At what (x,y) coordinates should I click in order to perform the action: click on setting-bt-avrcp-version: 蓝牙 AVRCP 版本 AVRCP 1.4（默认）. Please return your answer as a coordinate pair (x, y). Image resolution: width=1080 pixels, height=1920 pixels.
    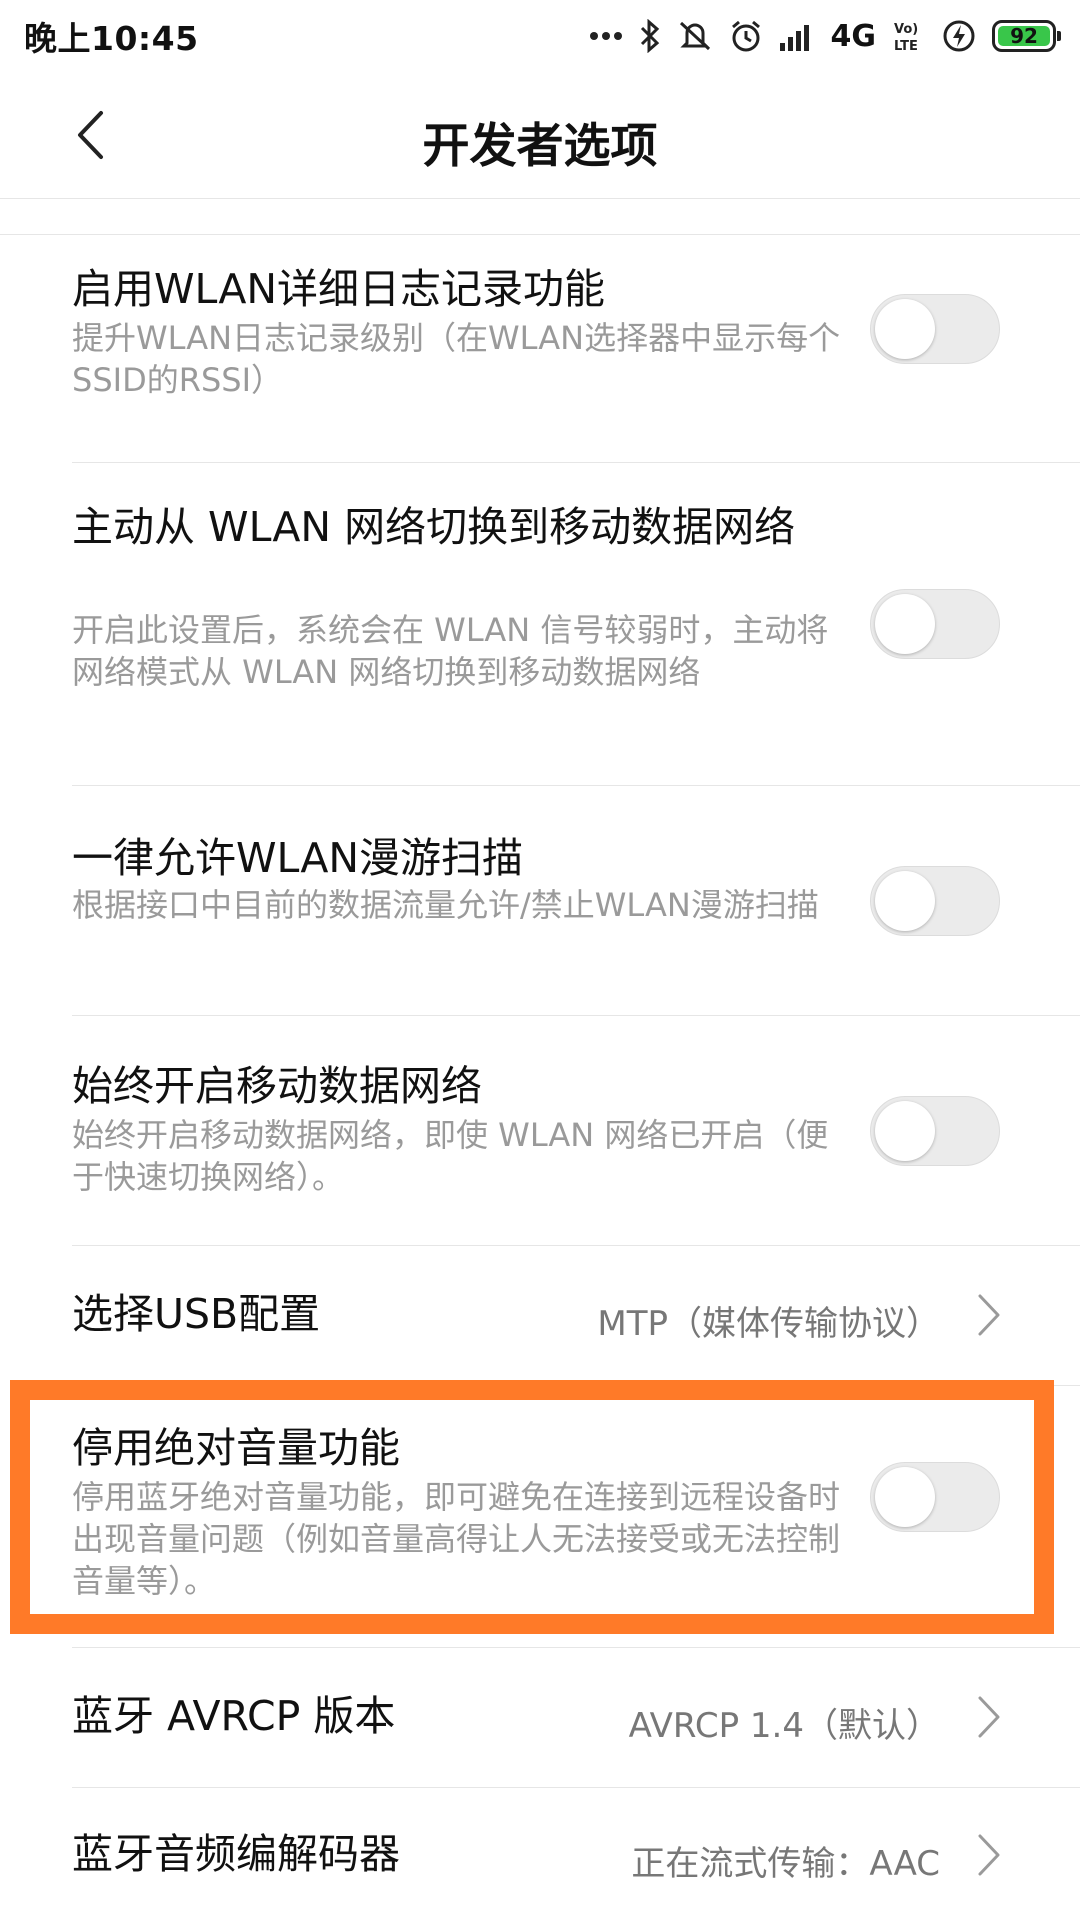
    Looking at the image, I should click on (540, 1718).